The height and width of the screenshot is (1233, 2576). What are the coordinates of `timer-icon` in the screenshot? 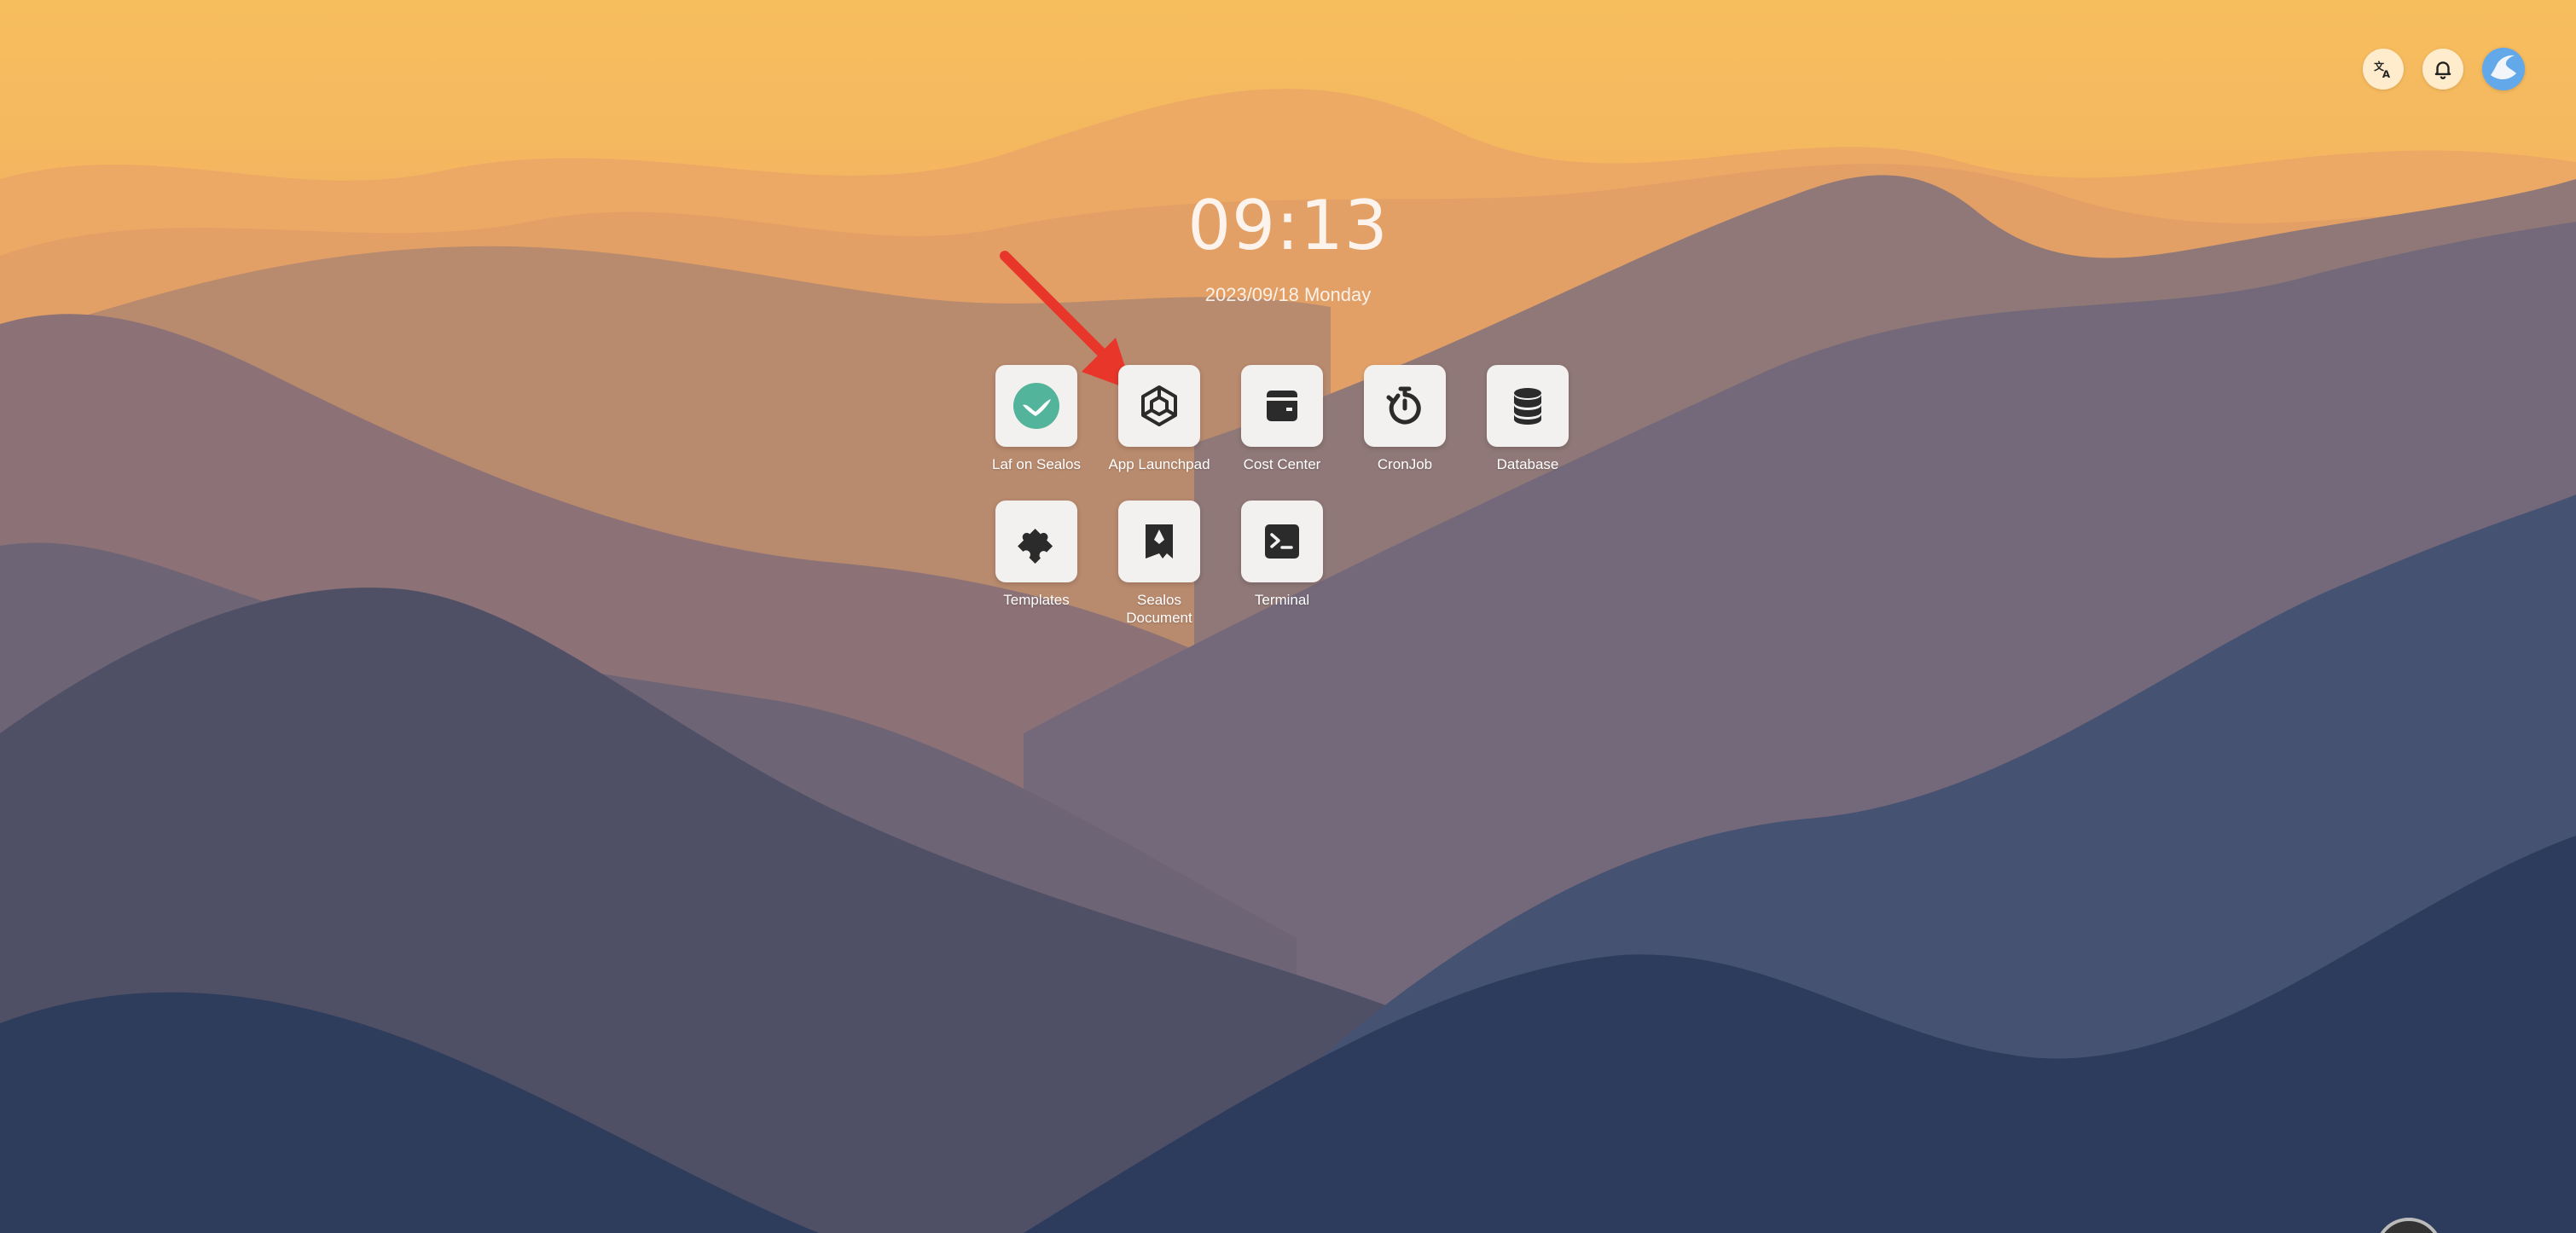 It's located at (1405, 406).